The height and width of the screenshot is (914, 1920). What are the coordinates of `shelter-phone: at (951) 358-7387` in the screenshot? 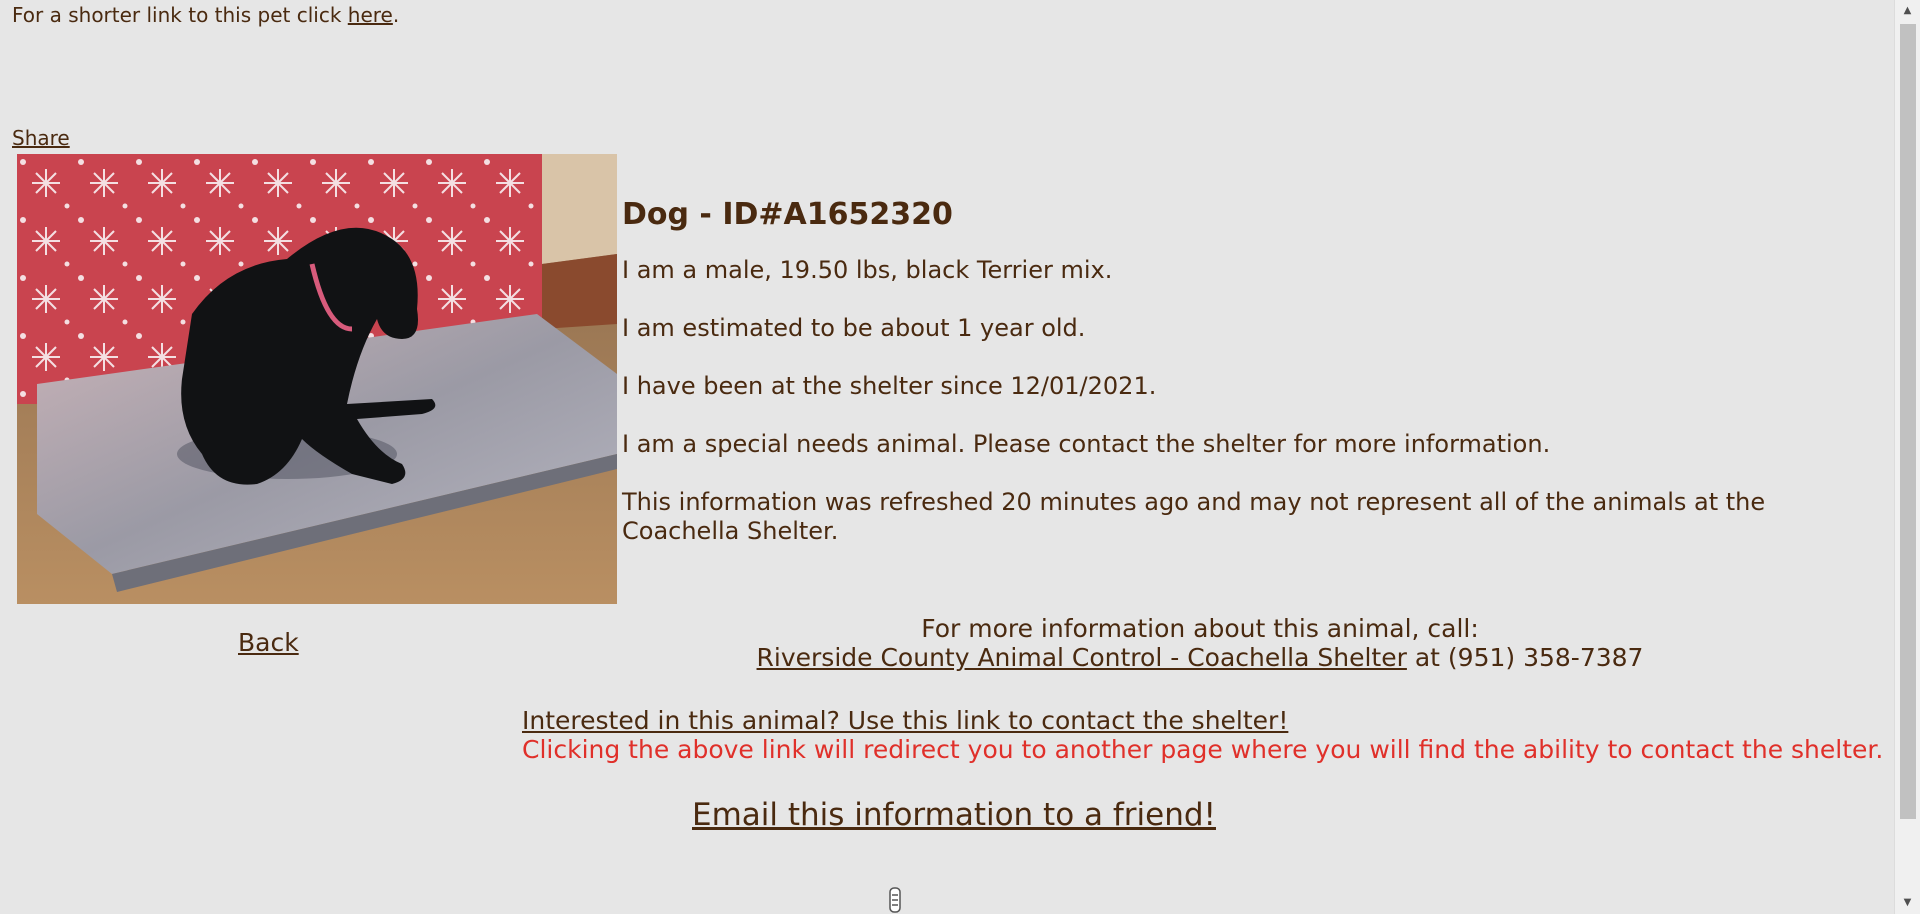 It's located at (1525, 657).